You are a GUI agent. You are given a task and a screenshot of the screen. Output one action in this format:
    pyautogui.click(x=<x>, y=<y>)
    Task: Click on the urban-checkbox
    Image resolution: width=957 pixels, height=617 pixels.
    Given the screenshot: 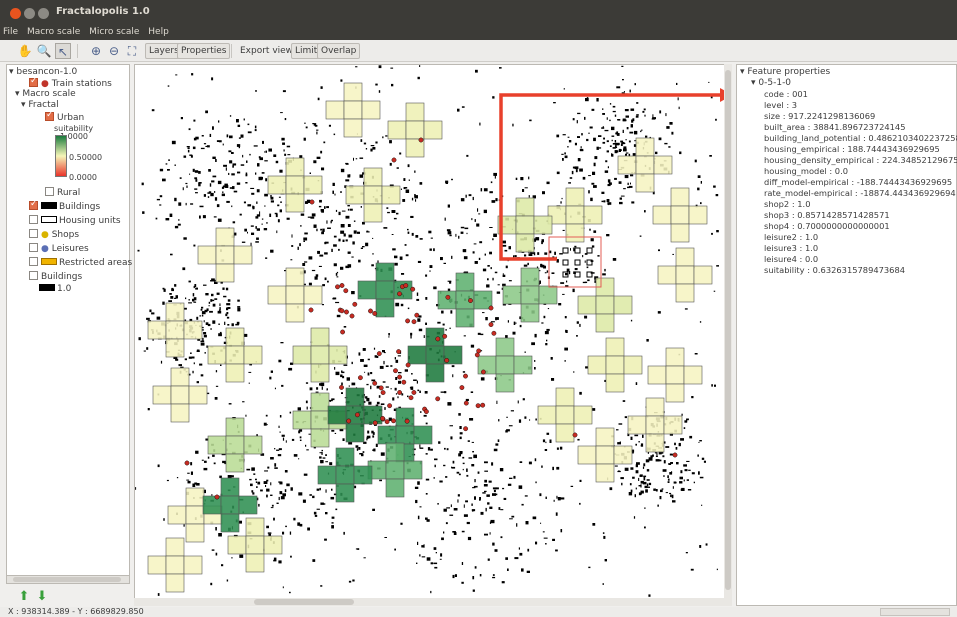 What is the action you would take?
    pyautogui.click(x=49, y=115)
    